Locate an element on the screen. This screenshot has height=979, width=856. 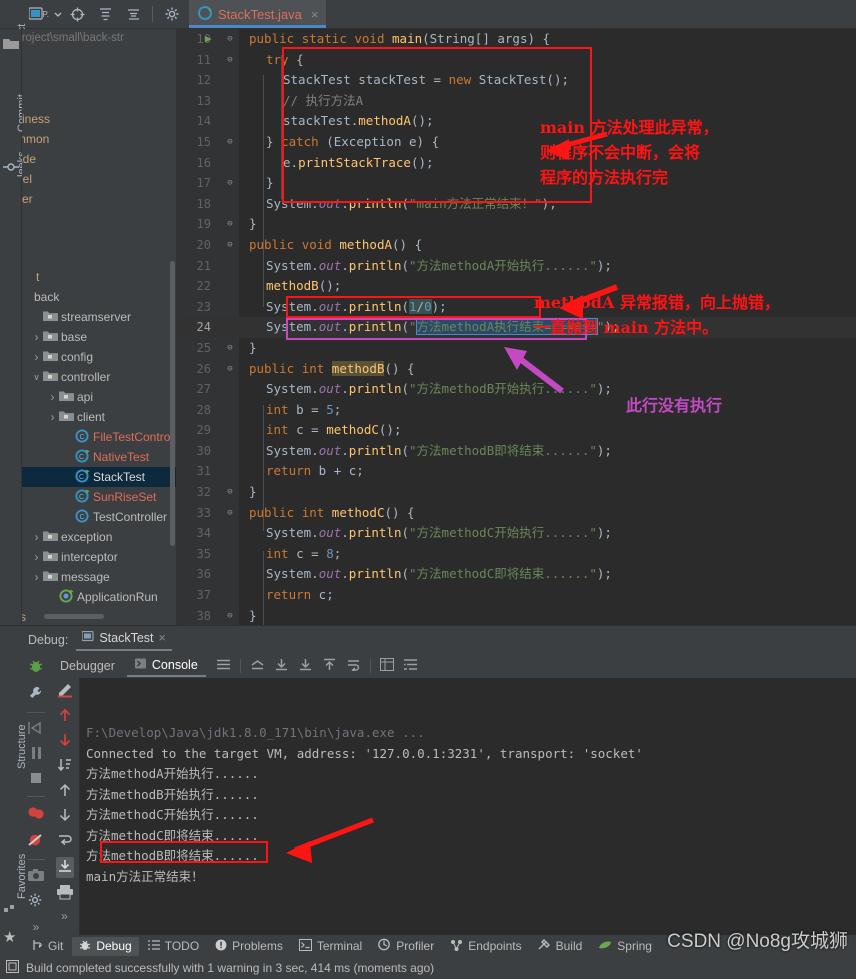
code-line-18: 18 System.out.println("main方法正常结束！"); is located at coordinates (516, 204).